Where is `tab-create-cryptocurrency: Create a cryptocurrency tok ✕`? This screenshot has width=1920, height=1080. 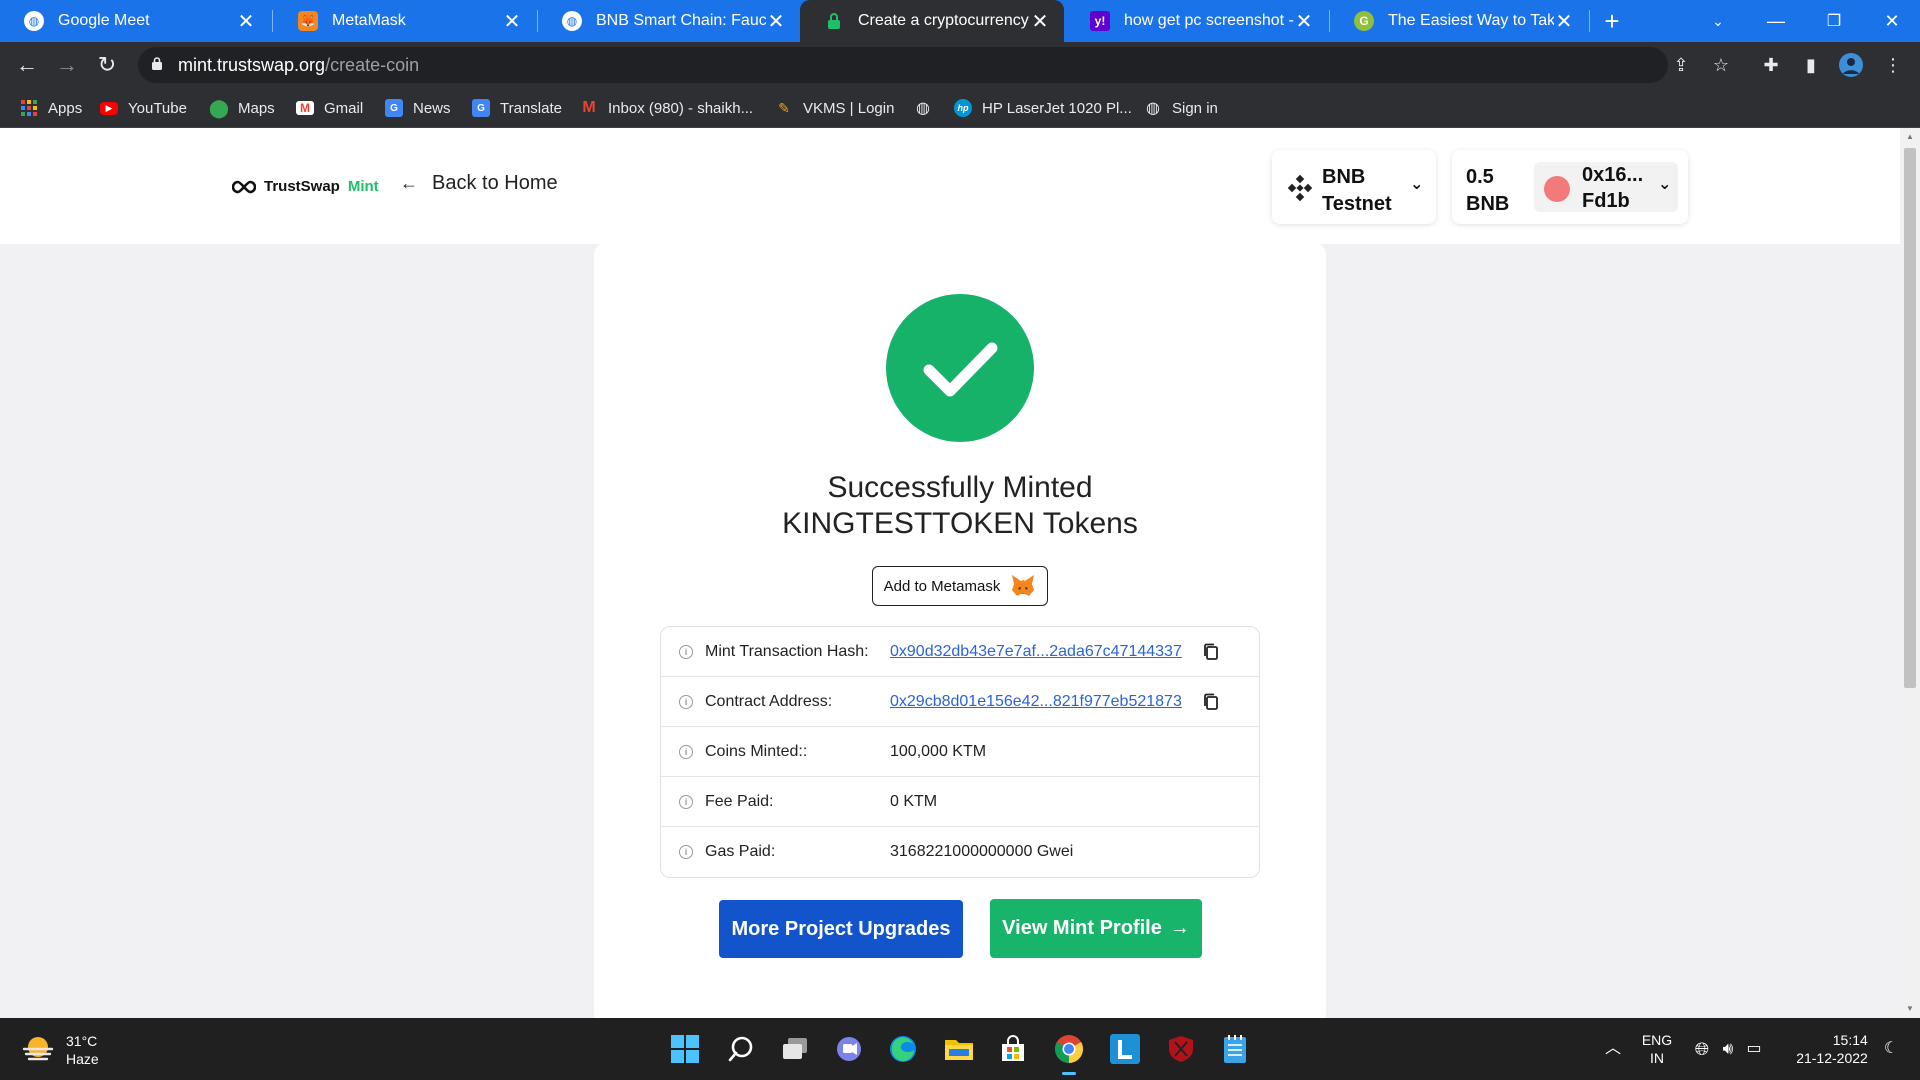 tab-create-cryptocurrency: Create a cryptocurrency tok ✕ is located at coordinates (932, 21).